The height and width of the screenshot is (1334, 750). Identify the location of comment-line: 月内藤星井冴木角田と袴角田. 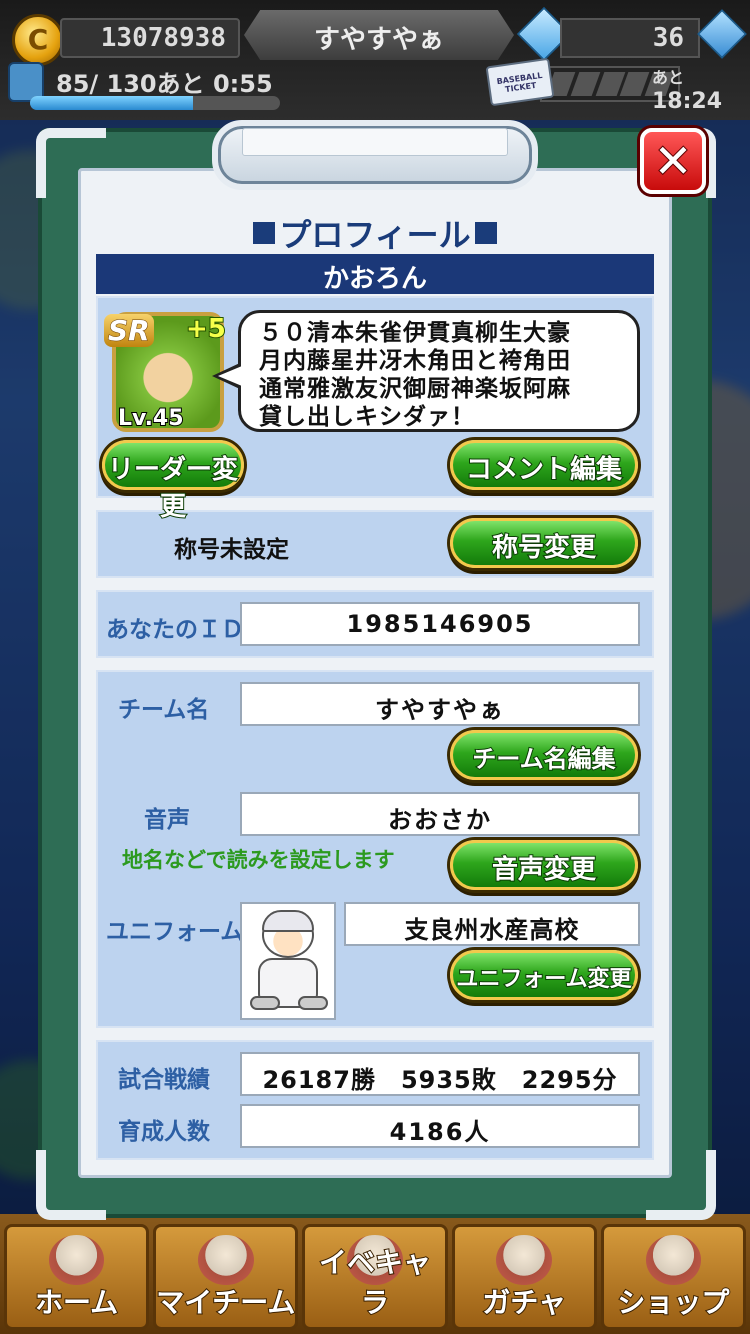
(415, 361).